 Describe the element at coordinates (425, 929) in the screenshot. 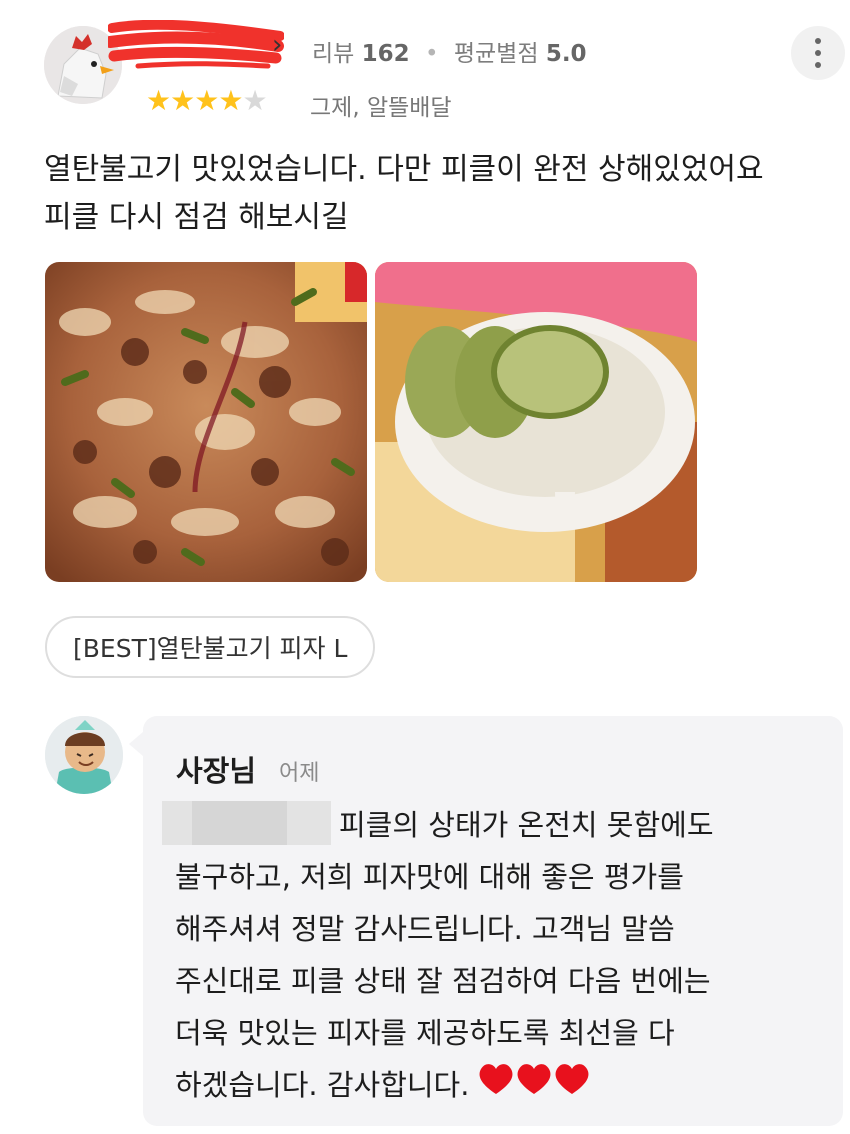

I see `reply-line: 해주셔셔 정말 감사드립니다. 고객님 말씀` at that location.